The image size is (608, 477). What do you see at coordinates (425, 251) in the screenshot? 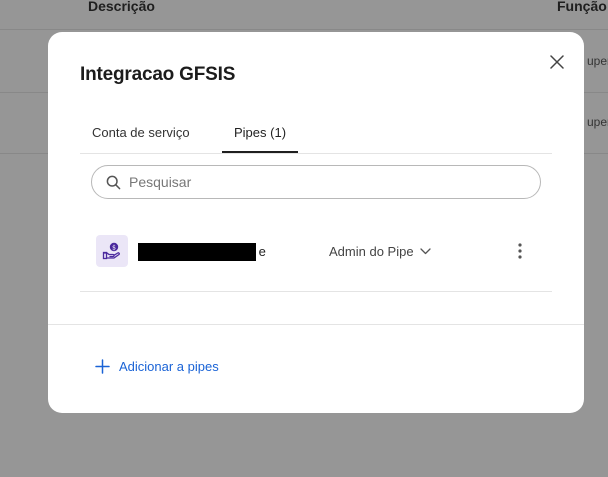
I see `chevron-down-icon` at bounding box center [425, 251].